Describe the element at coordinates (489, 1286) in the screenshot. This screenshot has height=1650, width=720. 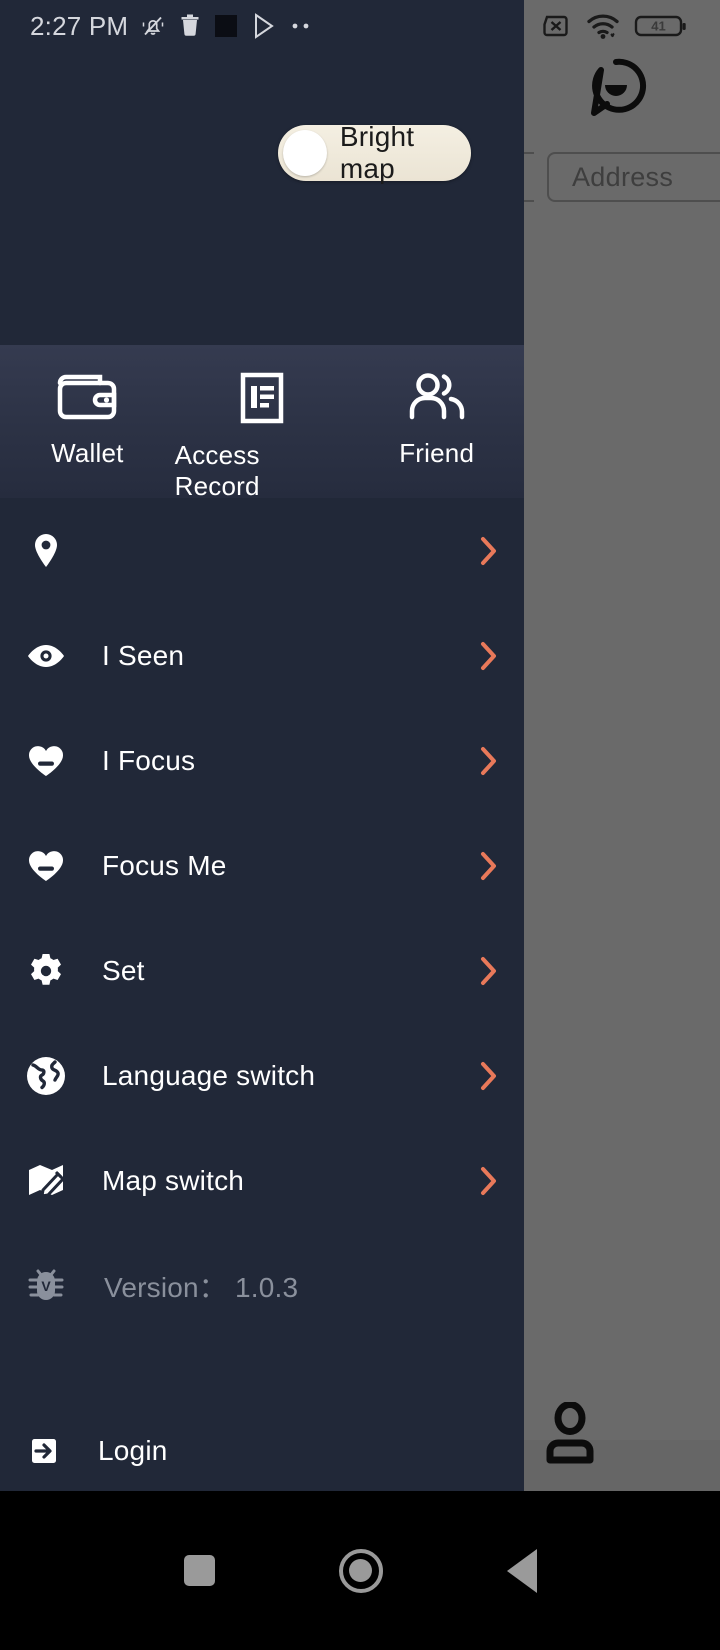
I see `version-no-chevron` at that location.